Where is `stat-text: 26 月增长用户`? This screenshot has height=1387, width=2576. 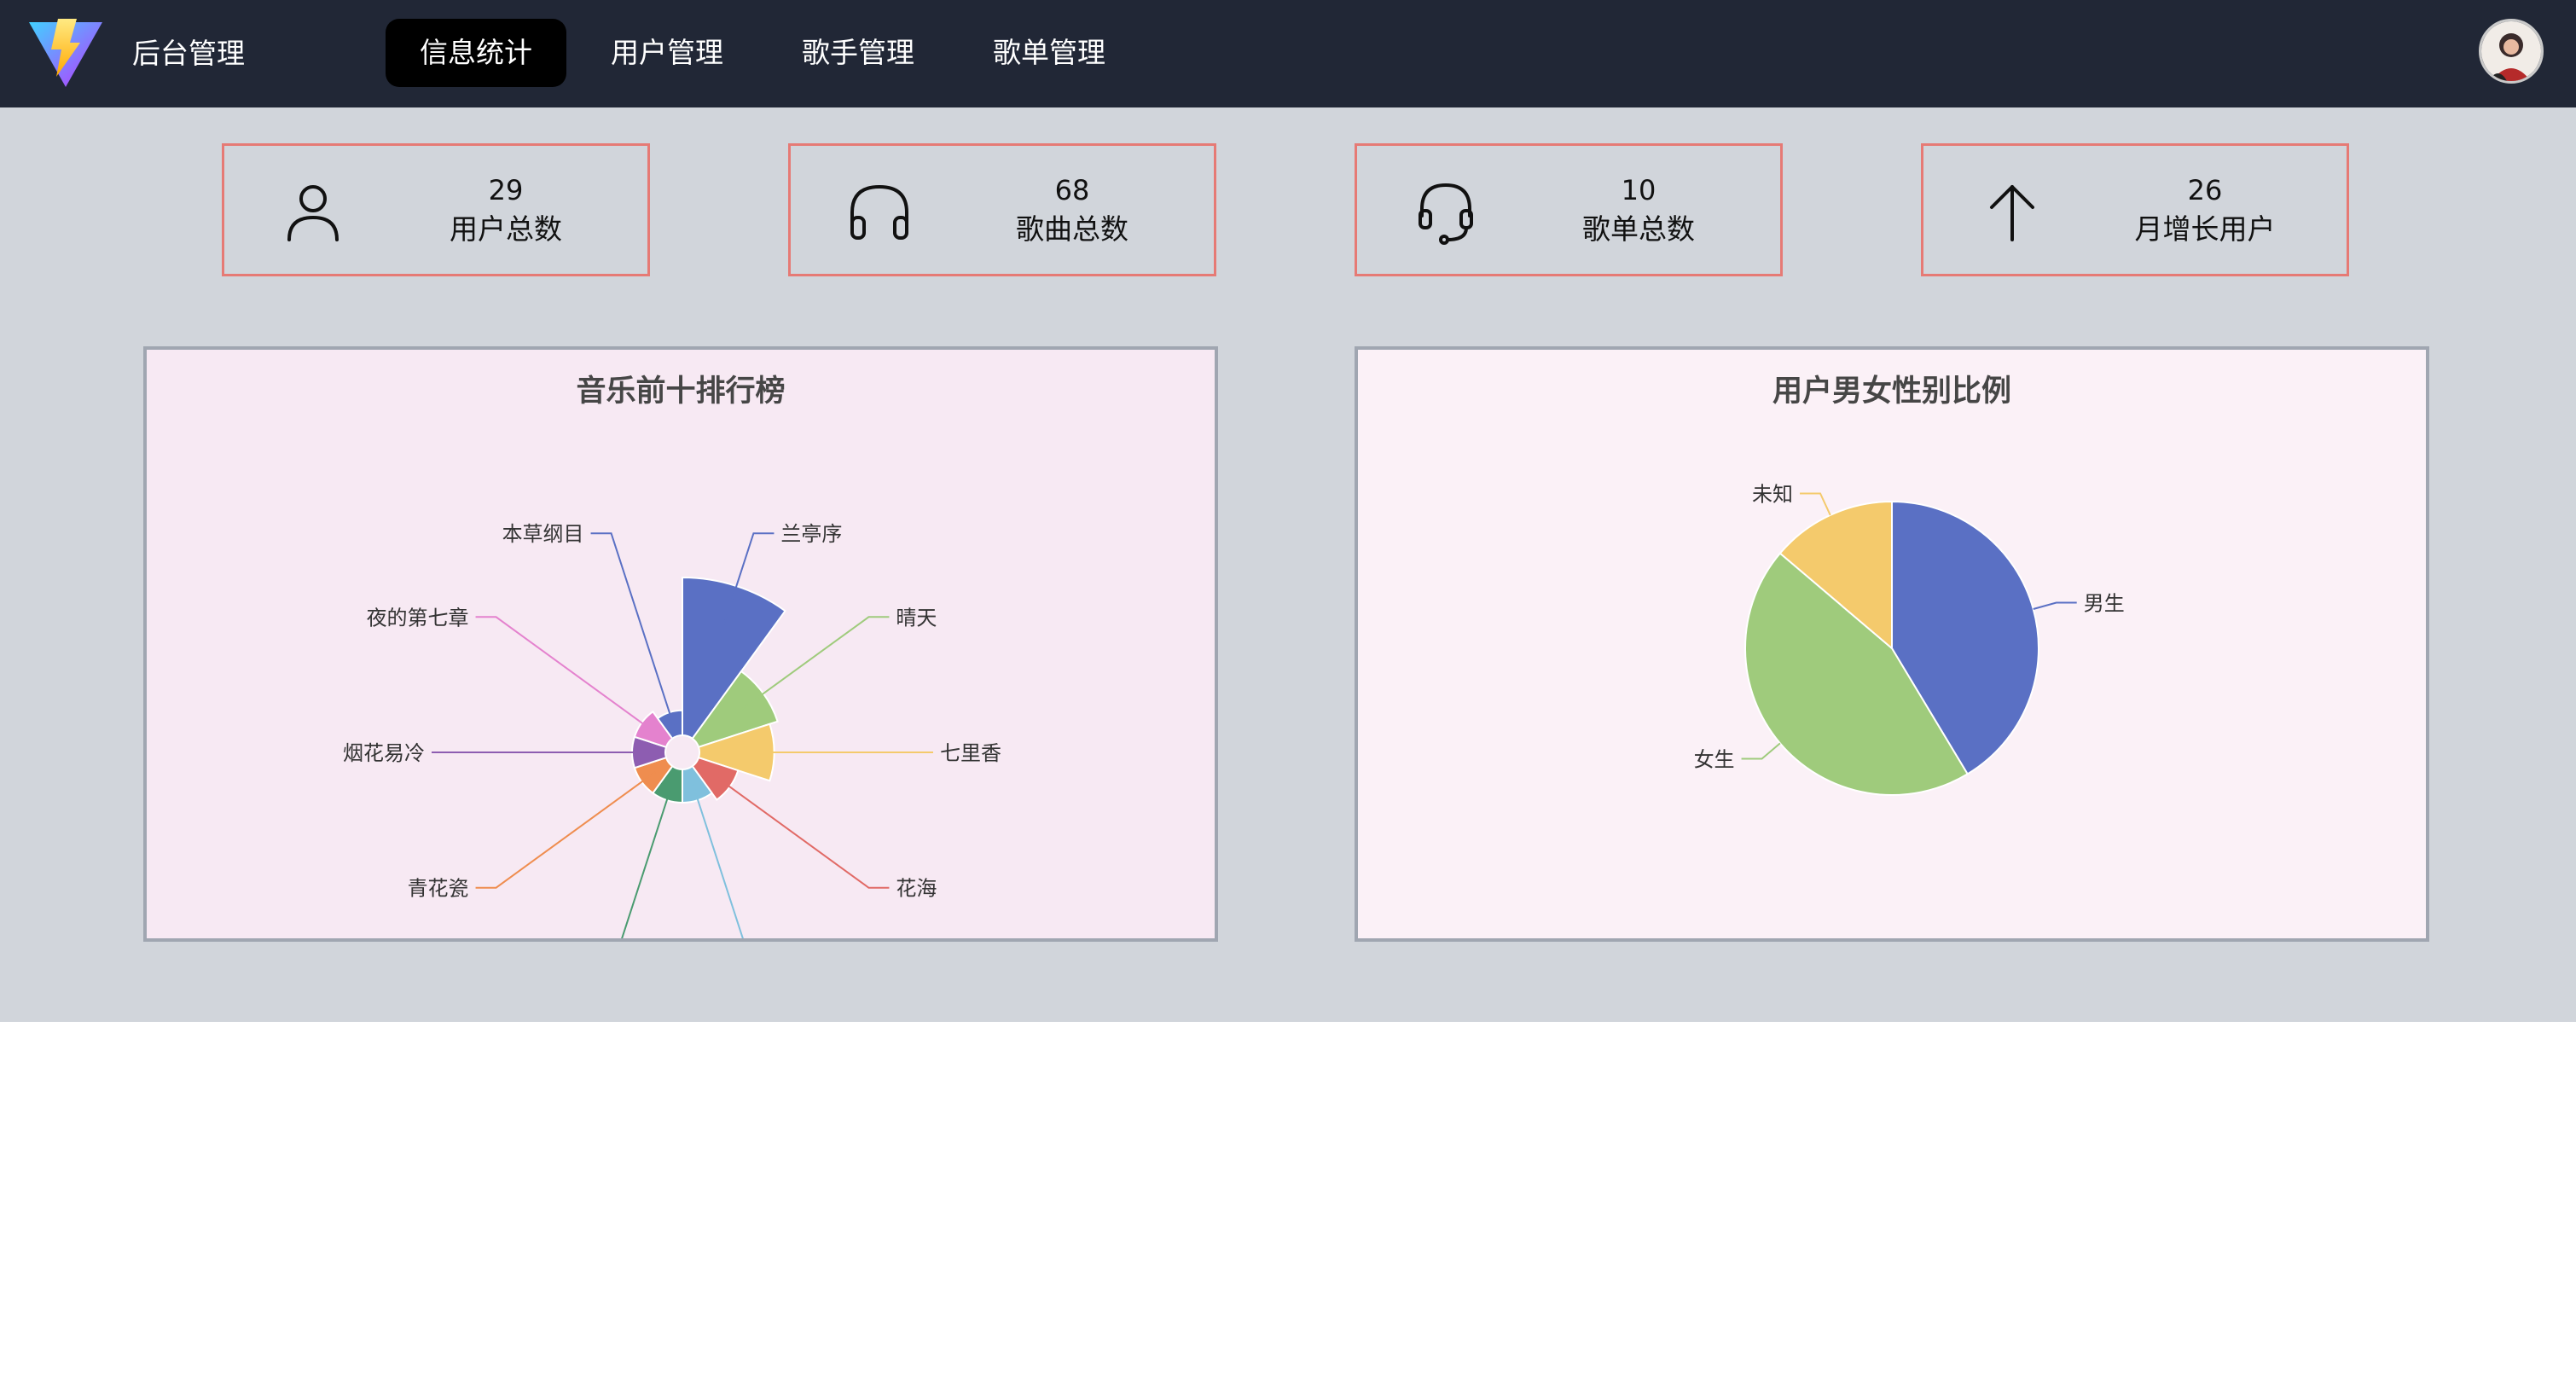 stat-text: 26 月增长用户 is located at coordinates (2205, 210).